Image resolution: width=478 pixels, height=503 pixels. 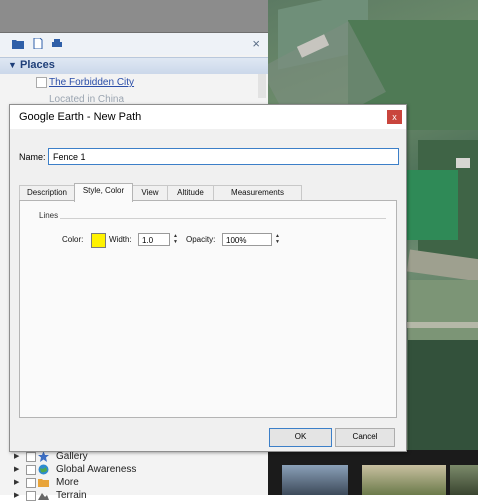 What do you see at coordinates (277, 239) in the screenshot?
I see `opacity-stepper: ▲ ▼` at bounding box center [277, 239].